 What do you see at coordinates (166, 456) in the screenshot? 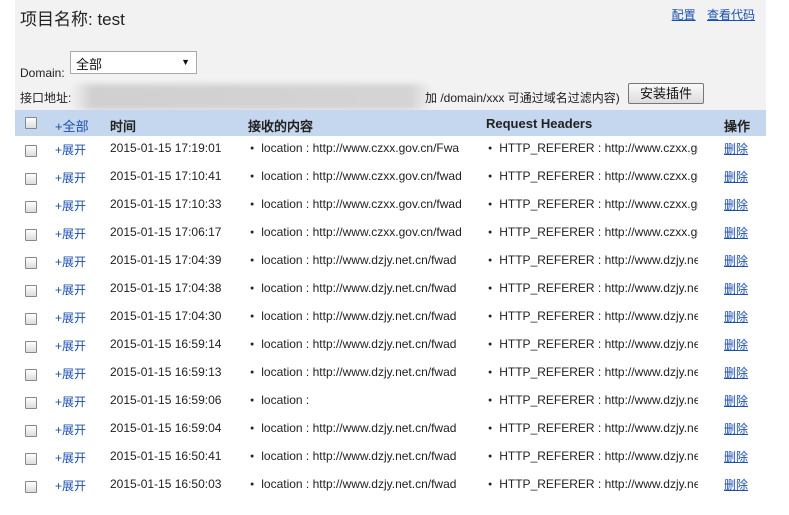
I see `row-time: 2015-01-15 16:50:41` at bounding box center [166, 456].